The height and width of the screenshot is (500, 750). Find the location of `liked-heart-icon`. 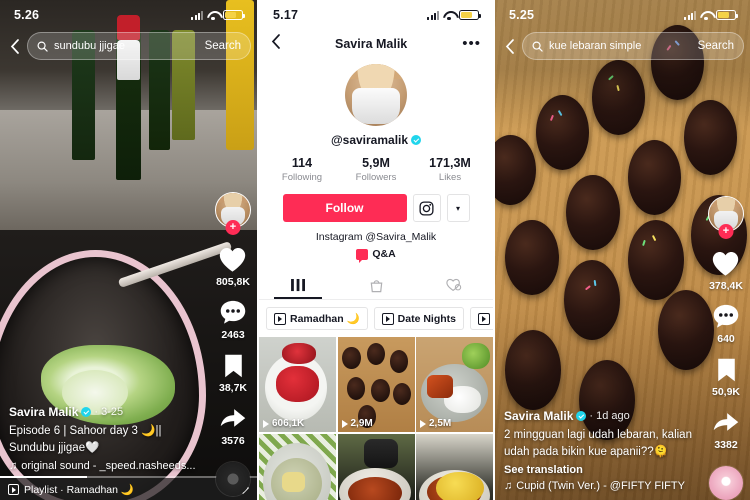

liked-heart-icon is located at coordinates (454, 285).